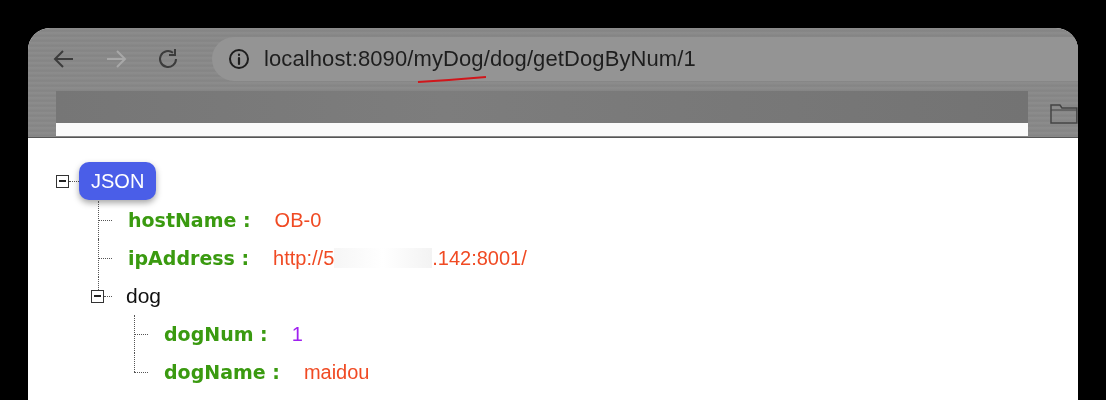 This screenshot has height=400, width=1106. I want to click on json-root-badge: JSON, so click(118, 181).